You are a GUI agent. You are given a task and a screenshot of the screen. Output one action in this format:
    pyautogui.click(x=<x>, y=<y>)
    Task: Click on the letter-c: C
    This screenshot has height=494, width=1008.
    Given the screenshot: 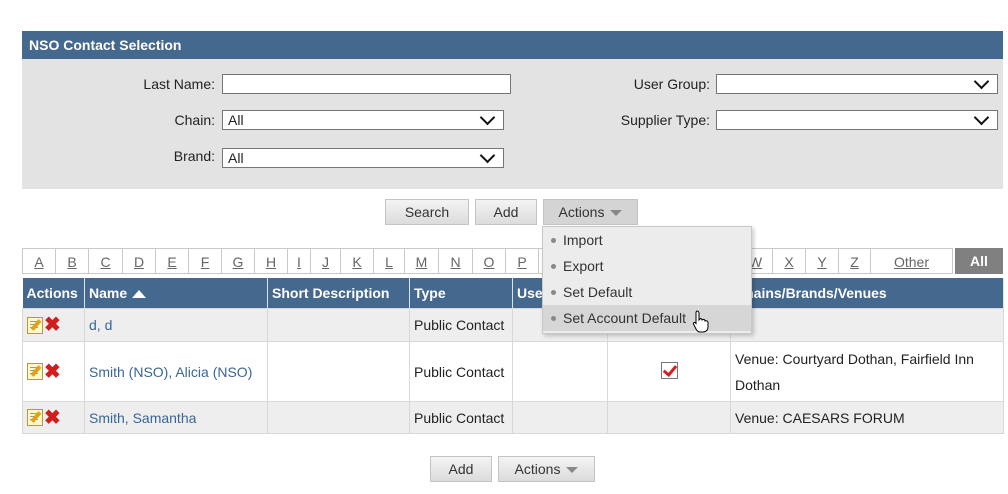 What is the action you would take?
    pyautogui.click(x=105, y=261)
    